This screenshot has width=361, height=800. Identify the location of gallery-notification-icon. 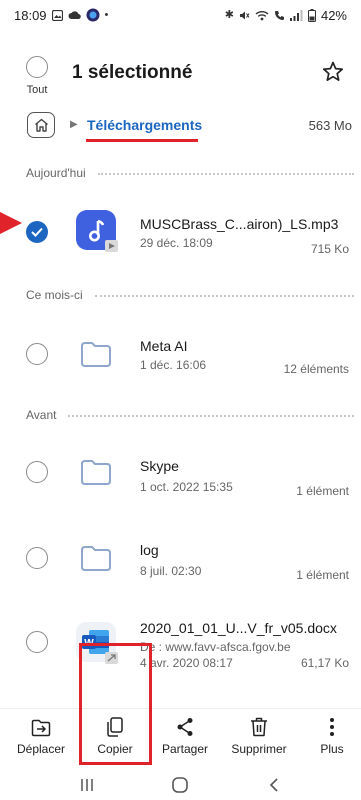
(57, 15).